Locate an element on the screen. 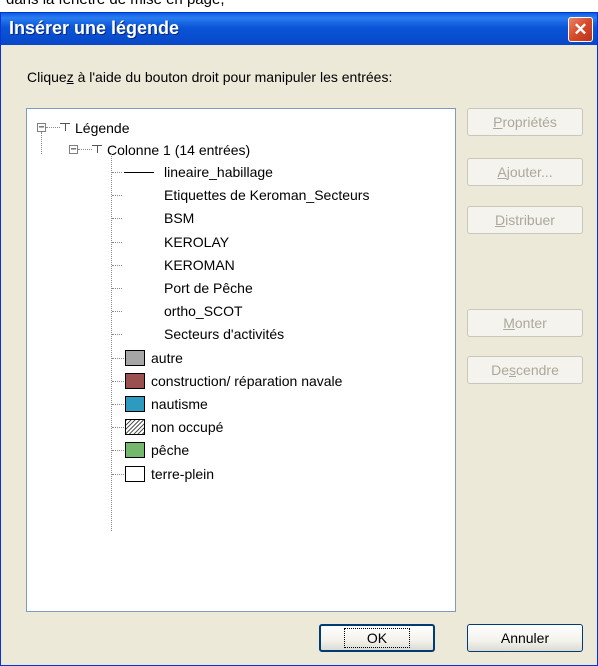 The image size is (598, 666). tree-item-class: terre-plein is located at coordinates (182, 474).